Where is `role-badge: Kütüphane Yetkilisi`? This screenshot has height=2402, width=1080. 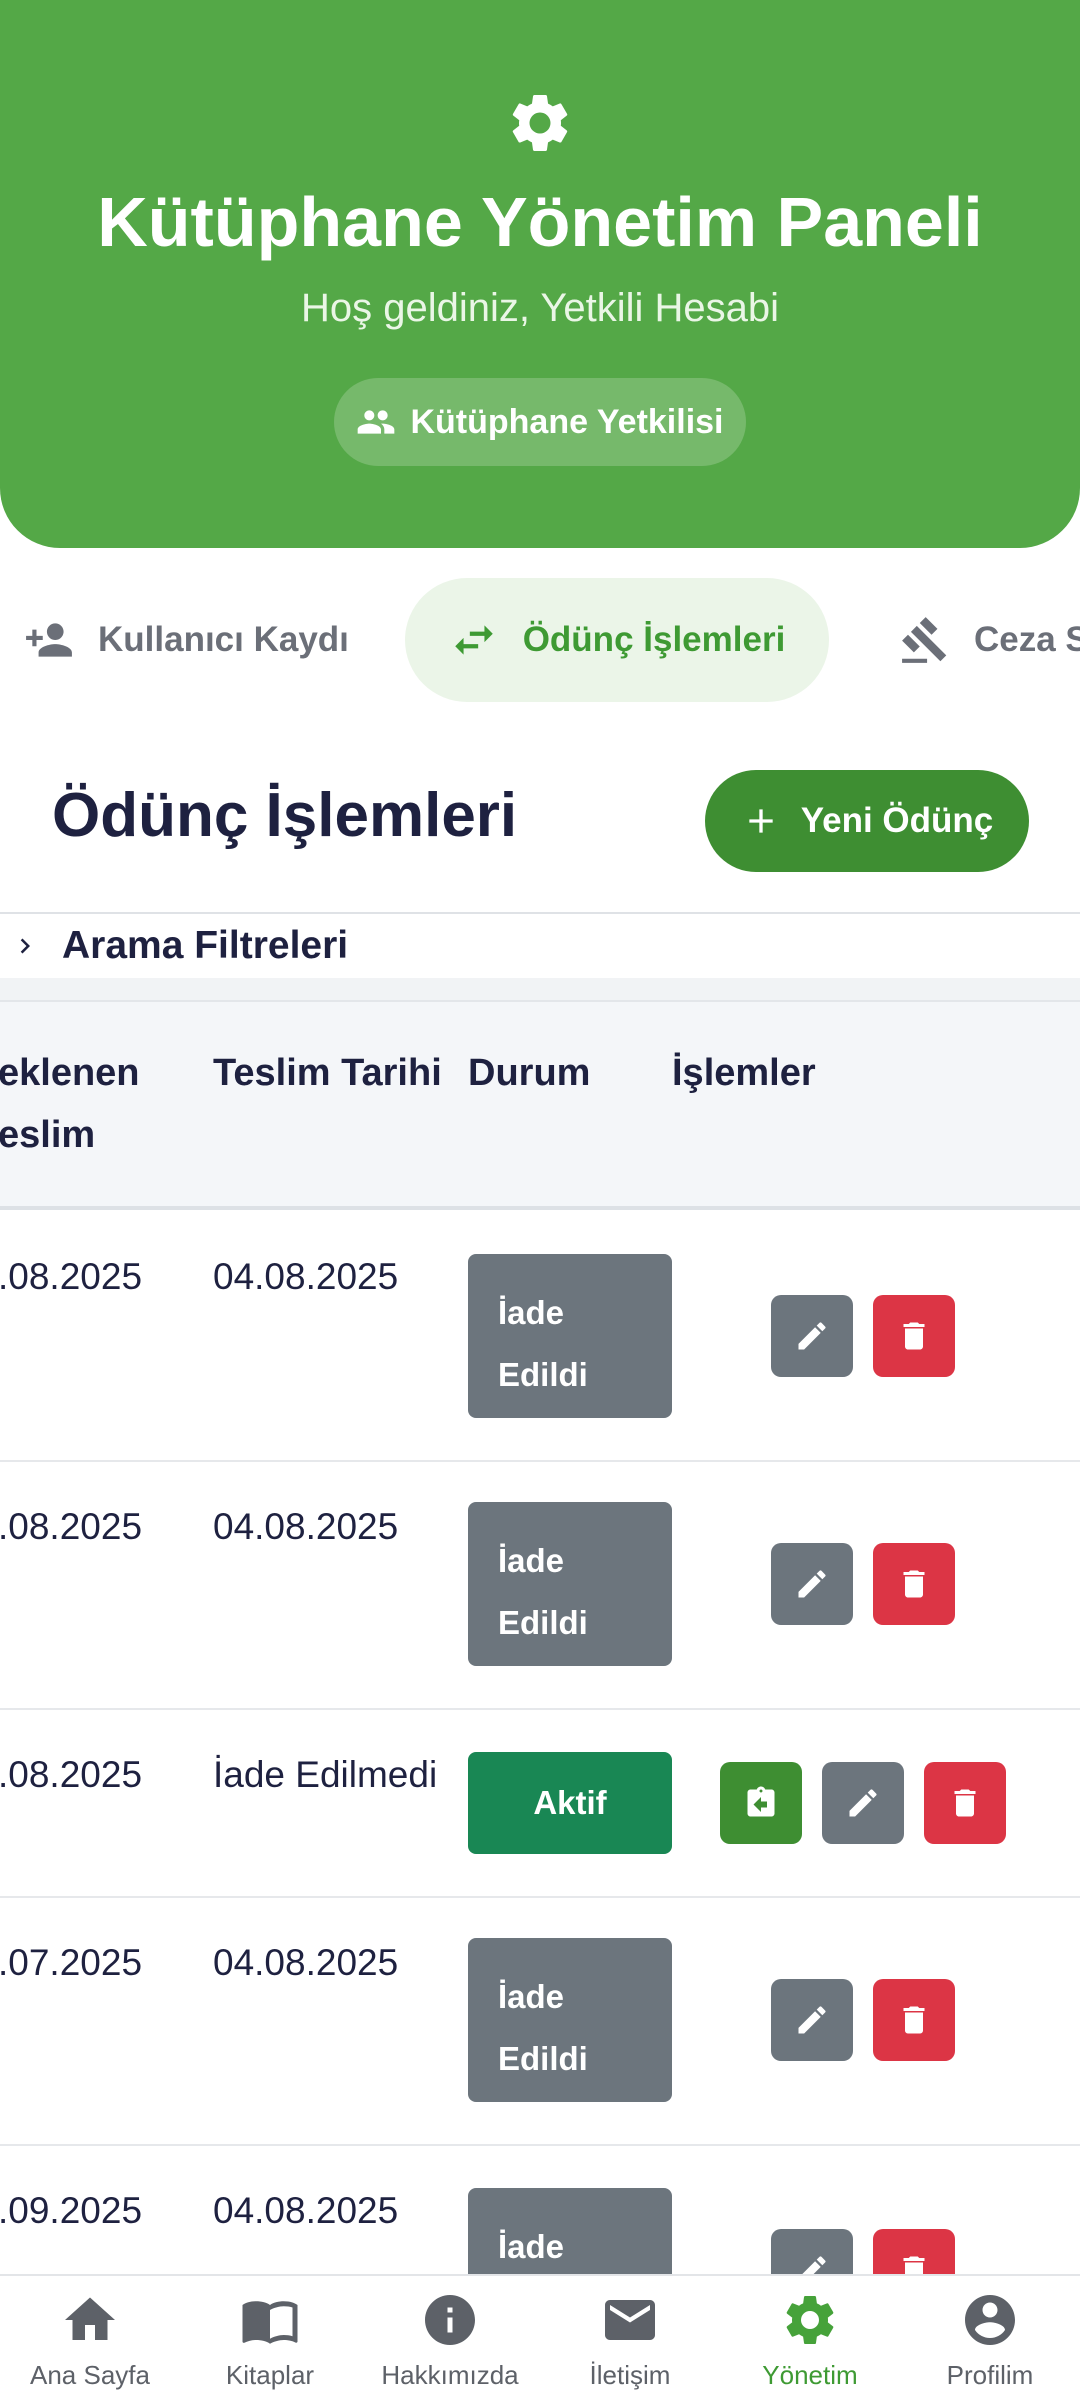
role-badge: Kütüphane Yetkilisi is located at coordinates (540, 422).